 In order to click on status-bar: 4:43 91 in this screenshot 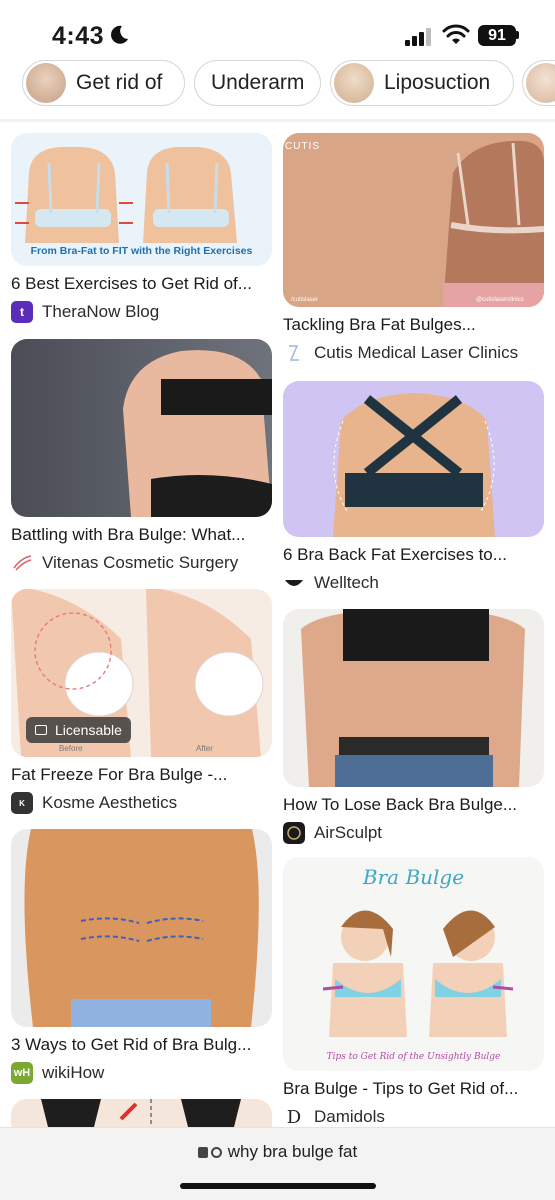, I will do `click(277, 30)`.